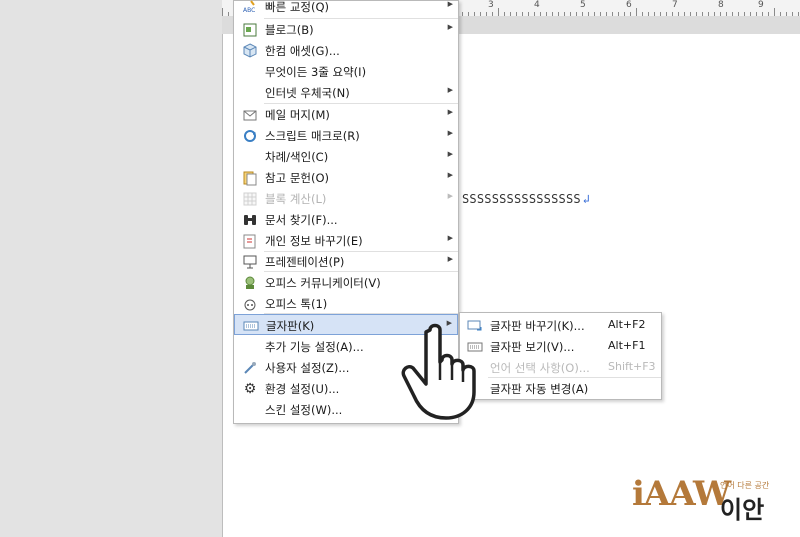  I want to click on menu-item-personal-info: 개인 정보 바꾸기(E) ▶, so click(346, 240).